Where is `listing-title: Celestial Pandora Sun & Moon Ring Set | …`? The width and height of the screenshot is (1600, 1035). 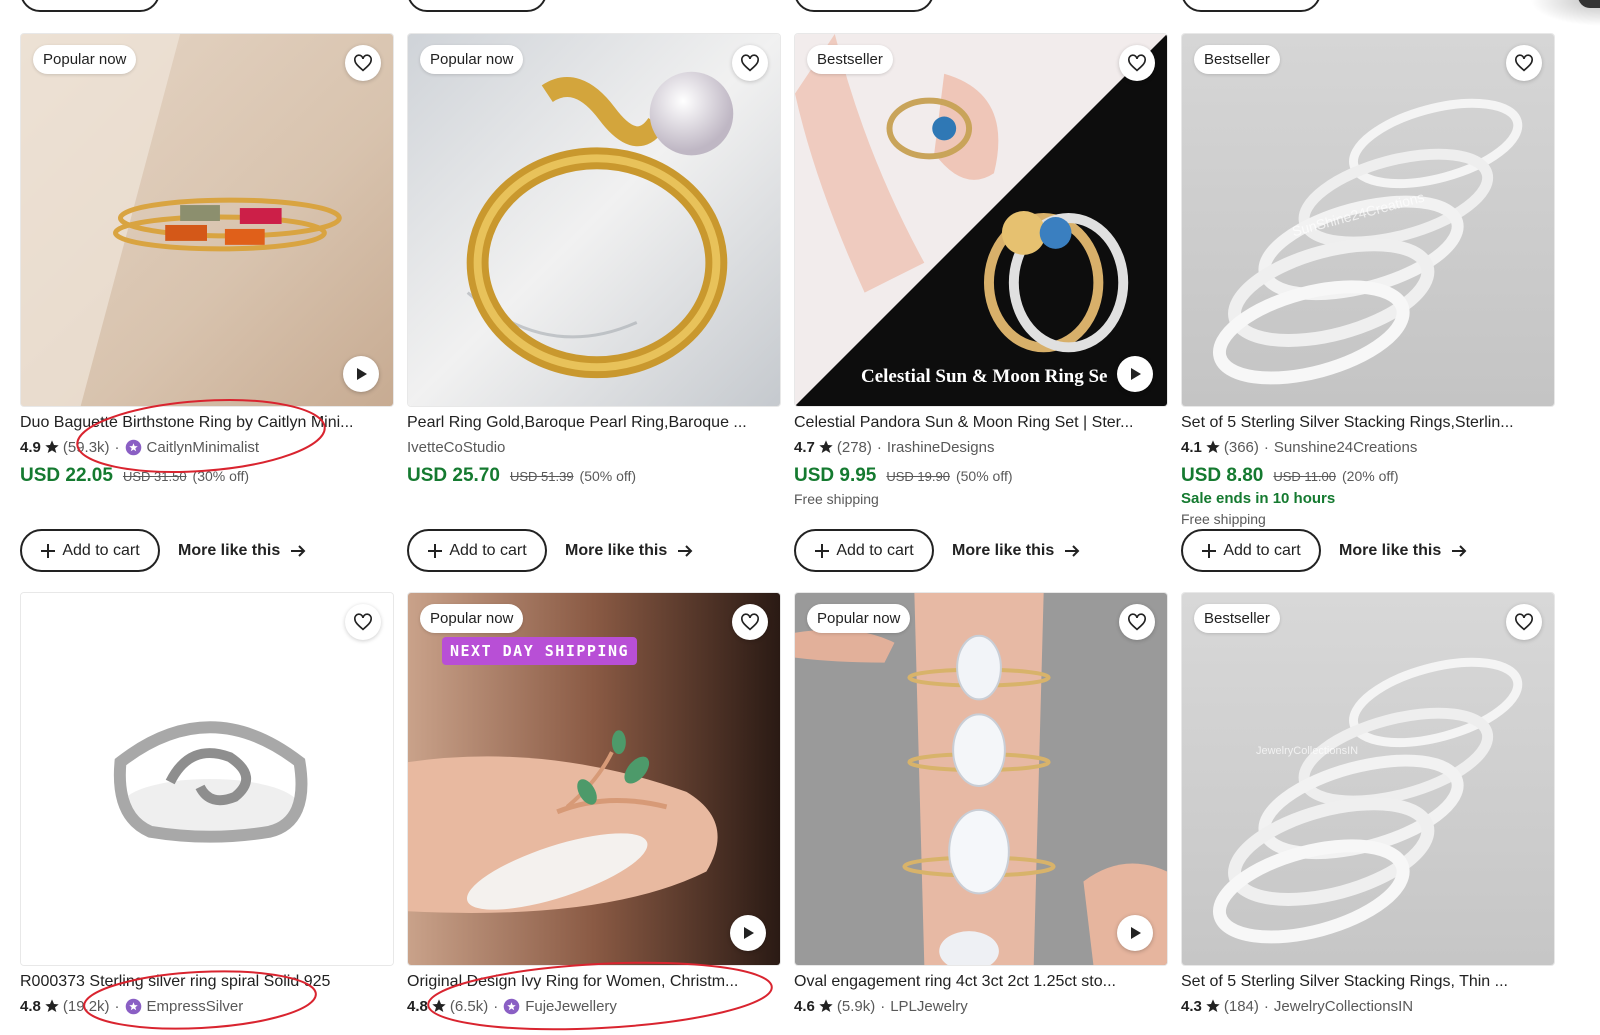 listing-title: Celestial Pandora Sun & Moon Ring Set | … is located at coordinates (981, 423).